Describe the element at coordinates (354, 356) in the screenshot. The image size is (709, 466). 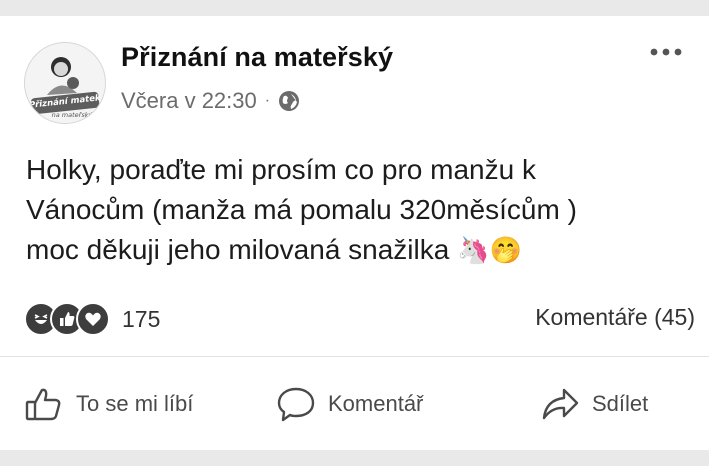
I see `divider` at that location.